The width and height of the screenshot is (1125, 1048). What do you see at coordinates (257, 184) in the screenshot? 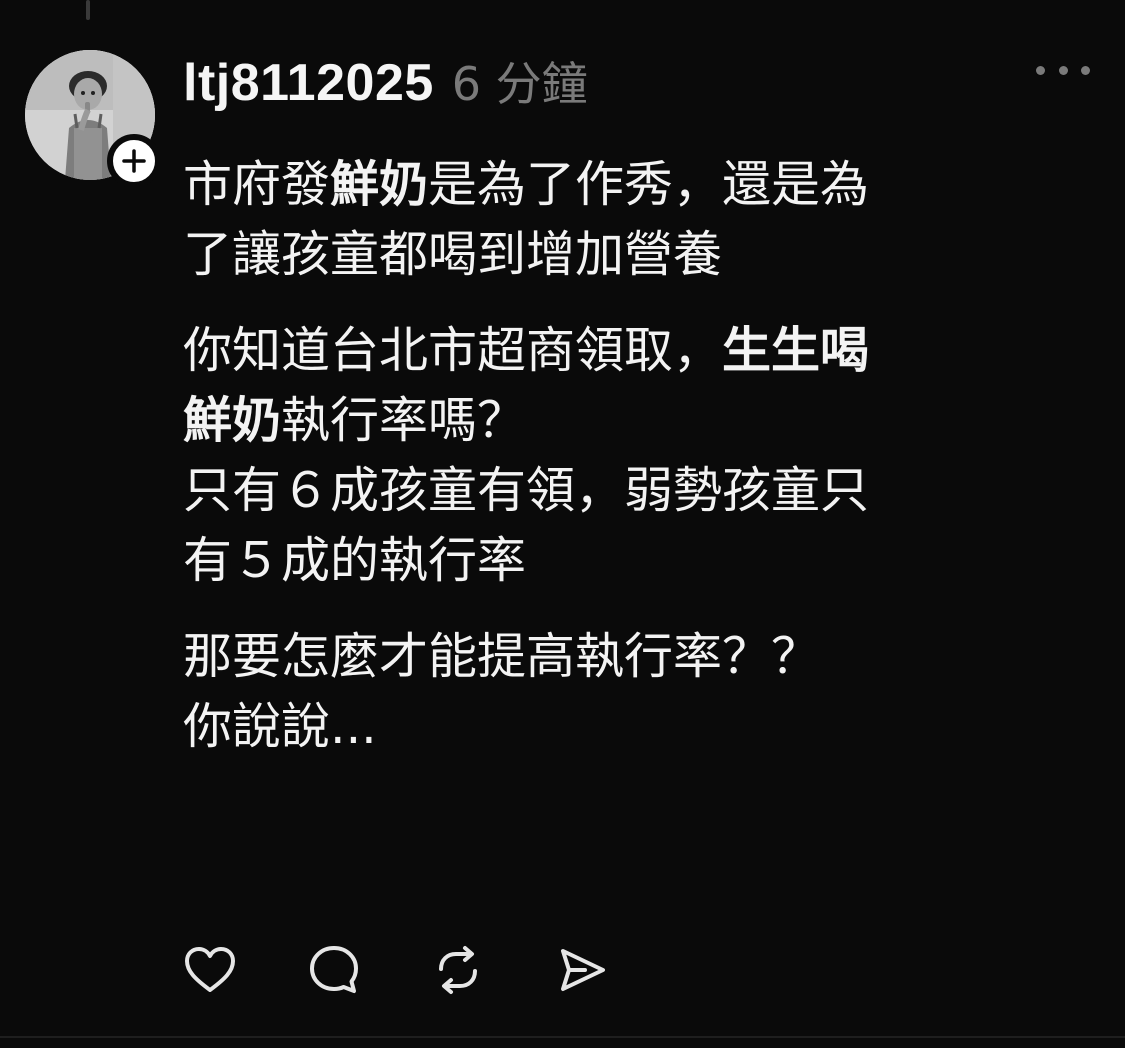
I see `post-text: 市府發` at bounding box center [257, 184].